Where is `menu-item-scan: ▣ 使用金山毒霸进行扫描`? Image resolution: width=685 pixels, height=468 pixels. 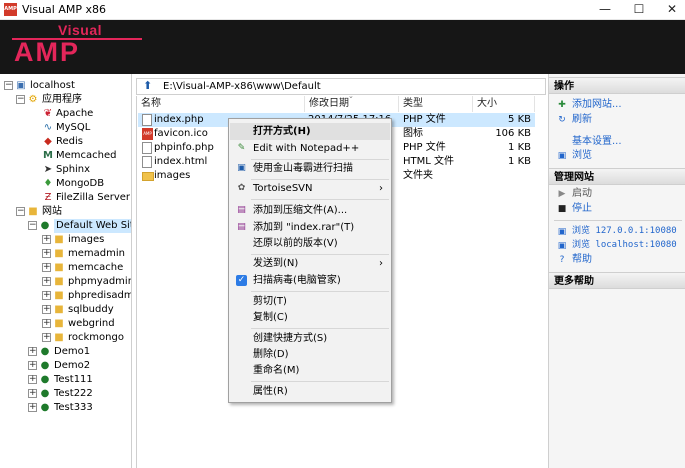
menu-item-scan: ▣ 使用金山毒霸进行扫描 is located at coordinates (310, 168).